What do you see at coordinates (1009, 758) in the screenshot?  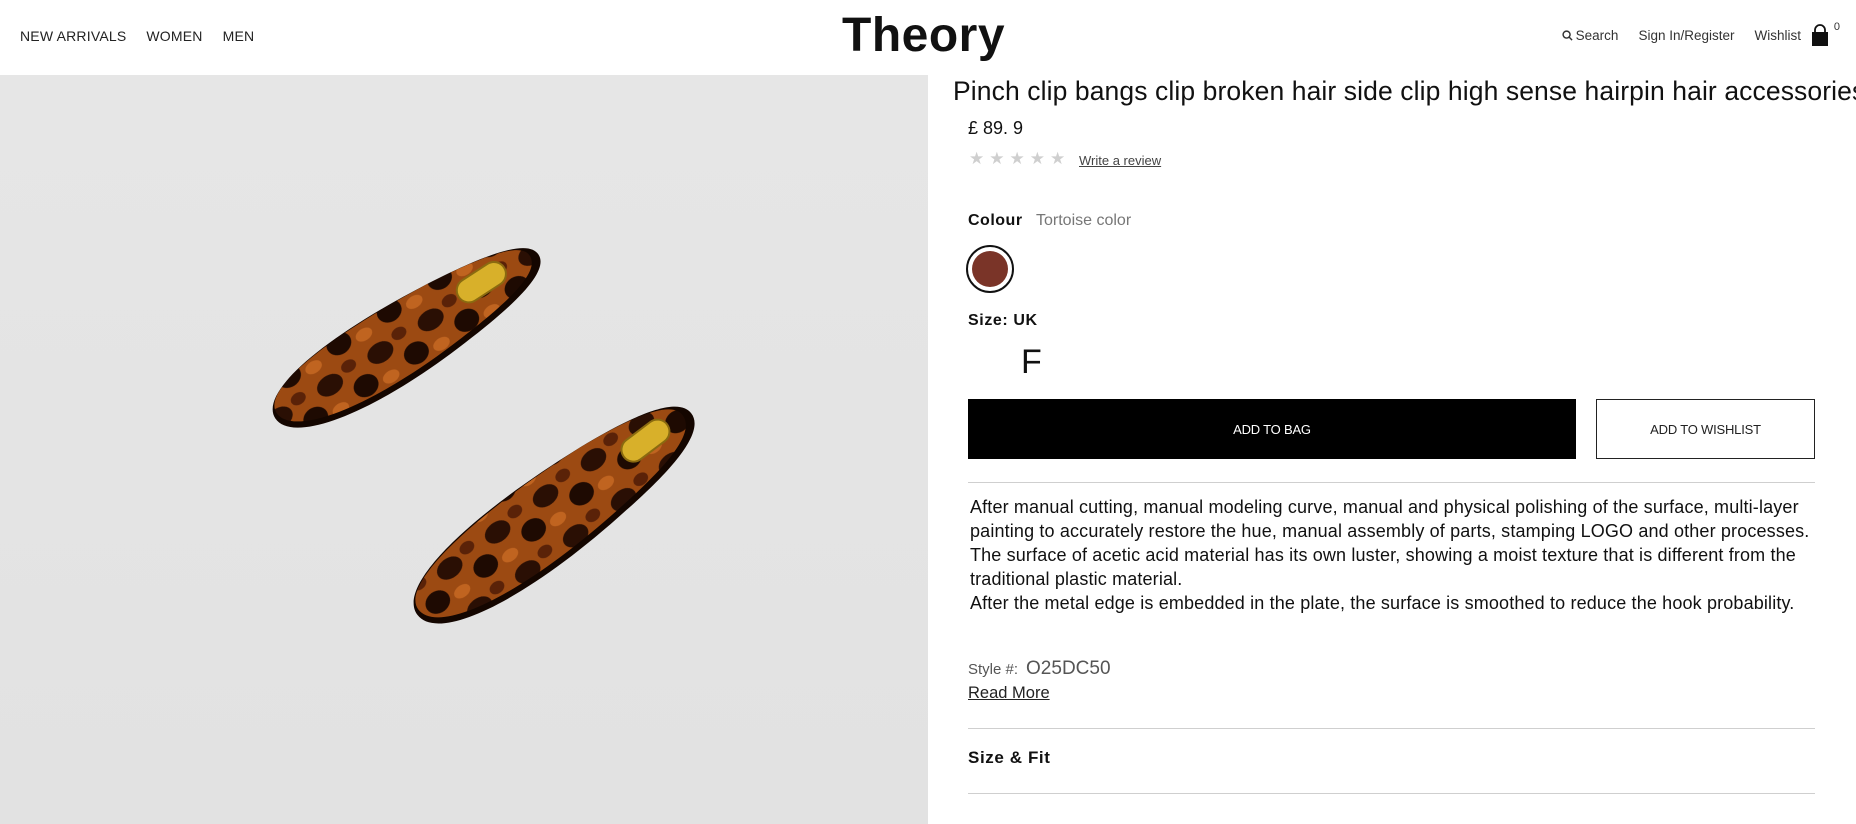 I see `size-fit-accordion: Size & Fit` at bounding box center [1009, 758].